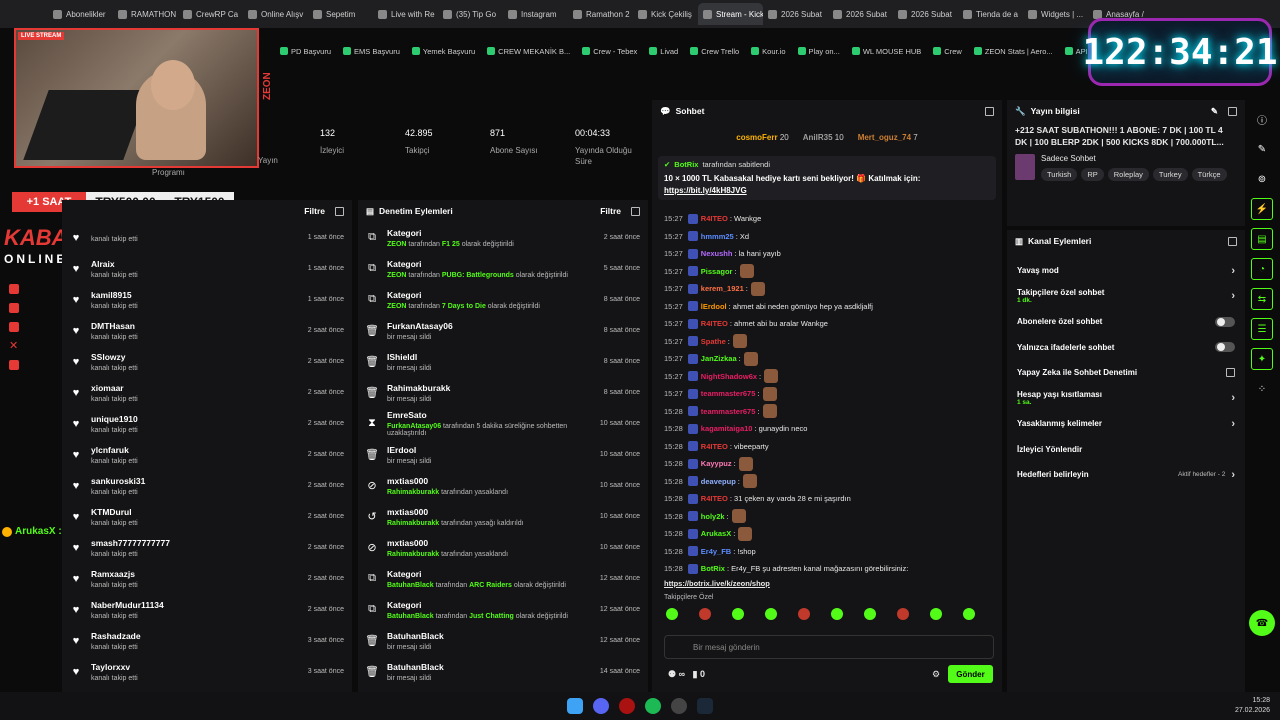 The height and width of the screenshot is (720, 1280). Describe the element at coordinates (314, 211) in the screenshot. I see `follower-filter-button: Filtre` at that location.